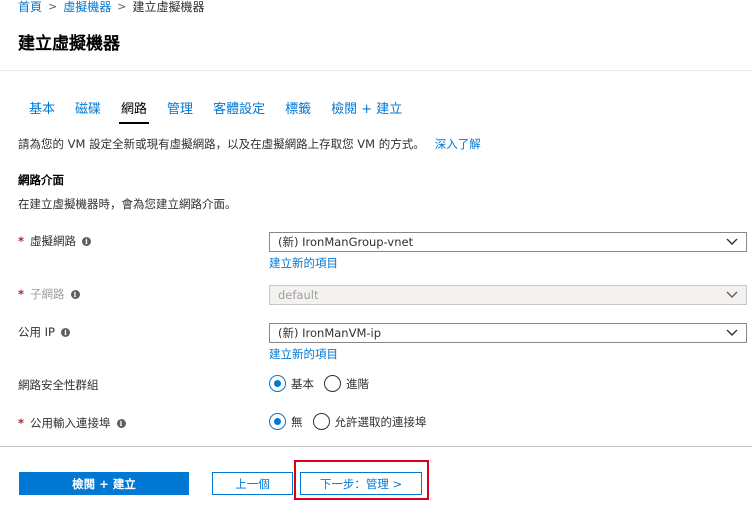 This screenshot has width=752, height=521. Describe the element at coordinates (239, 111) in the screenshot. I see `tab-guest-config: 客體設定` at that location.